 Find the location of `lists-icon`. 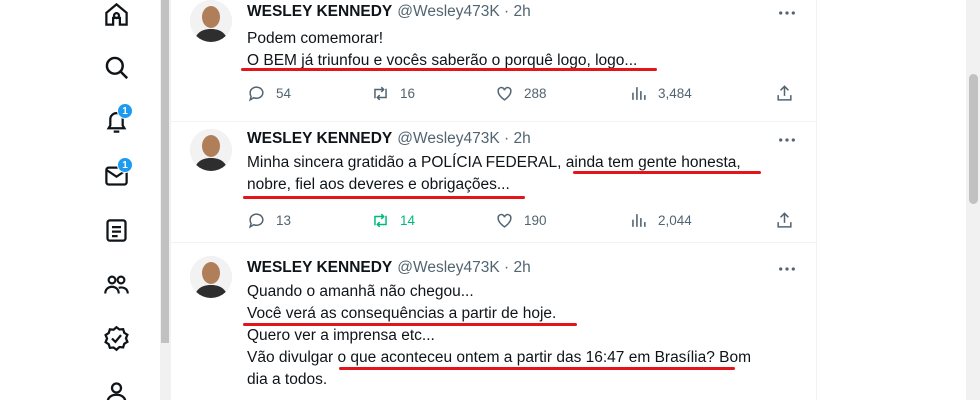

lists-icon is located at coordinates (116, 230).